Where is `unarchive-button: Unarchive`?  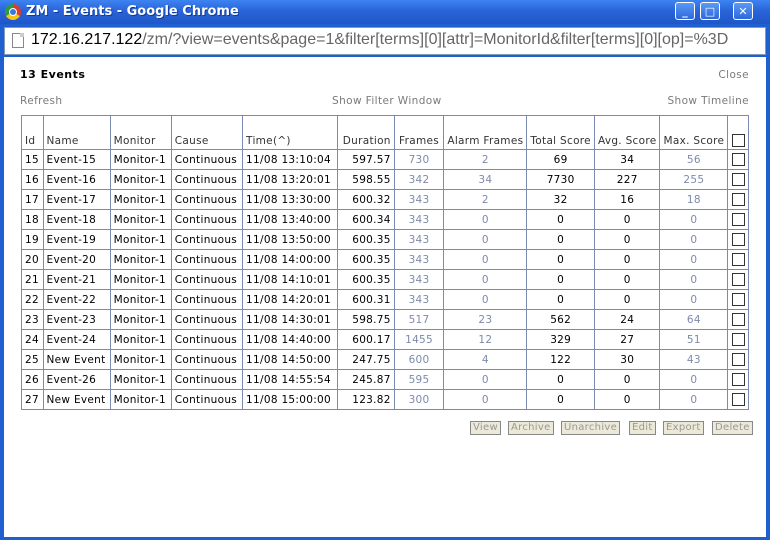 unarchive-button: Unarchive is located at coordinates (591, 428).